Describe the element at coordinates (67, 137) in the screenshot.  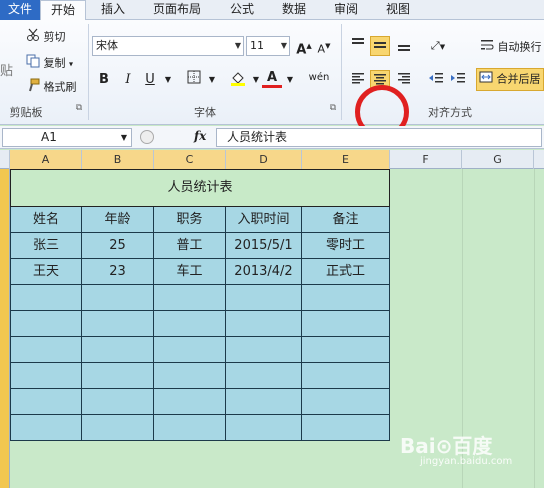
I see `name-box: A1 ▼` at that location.